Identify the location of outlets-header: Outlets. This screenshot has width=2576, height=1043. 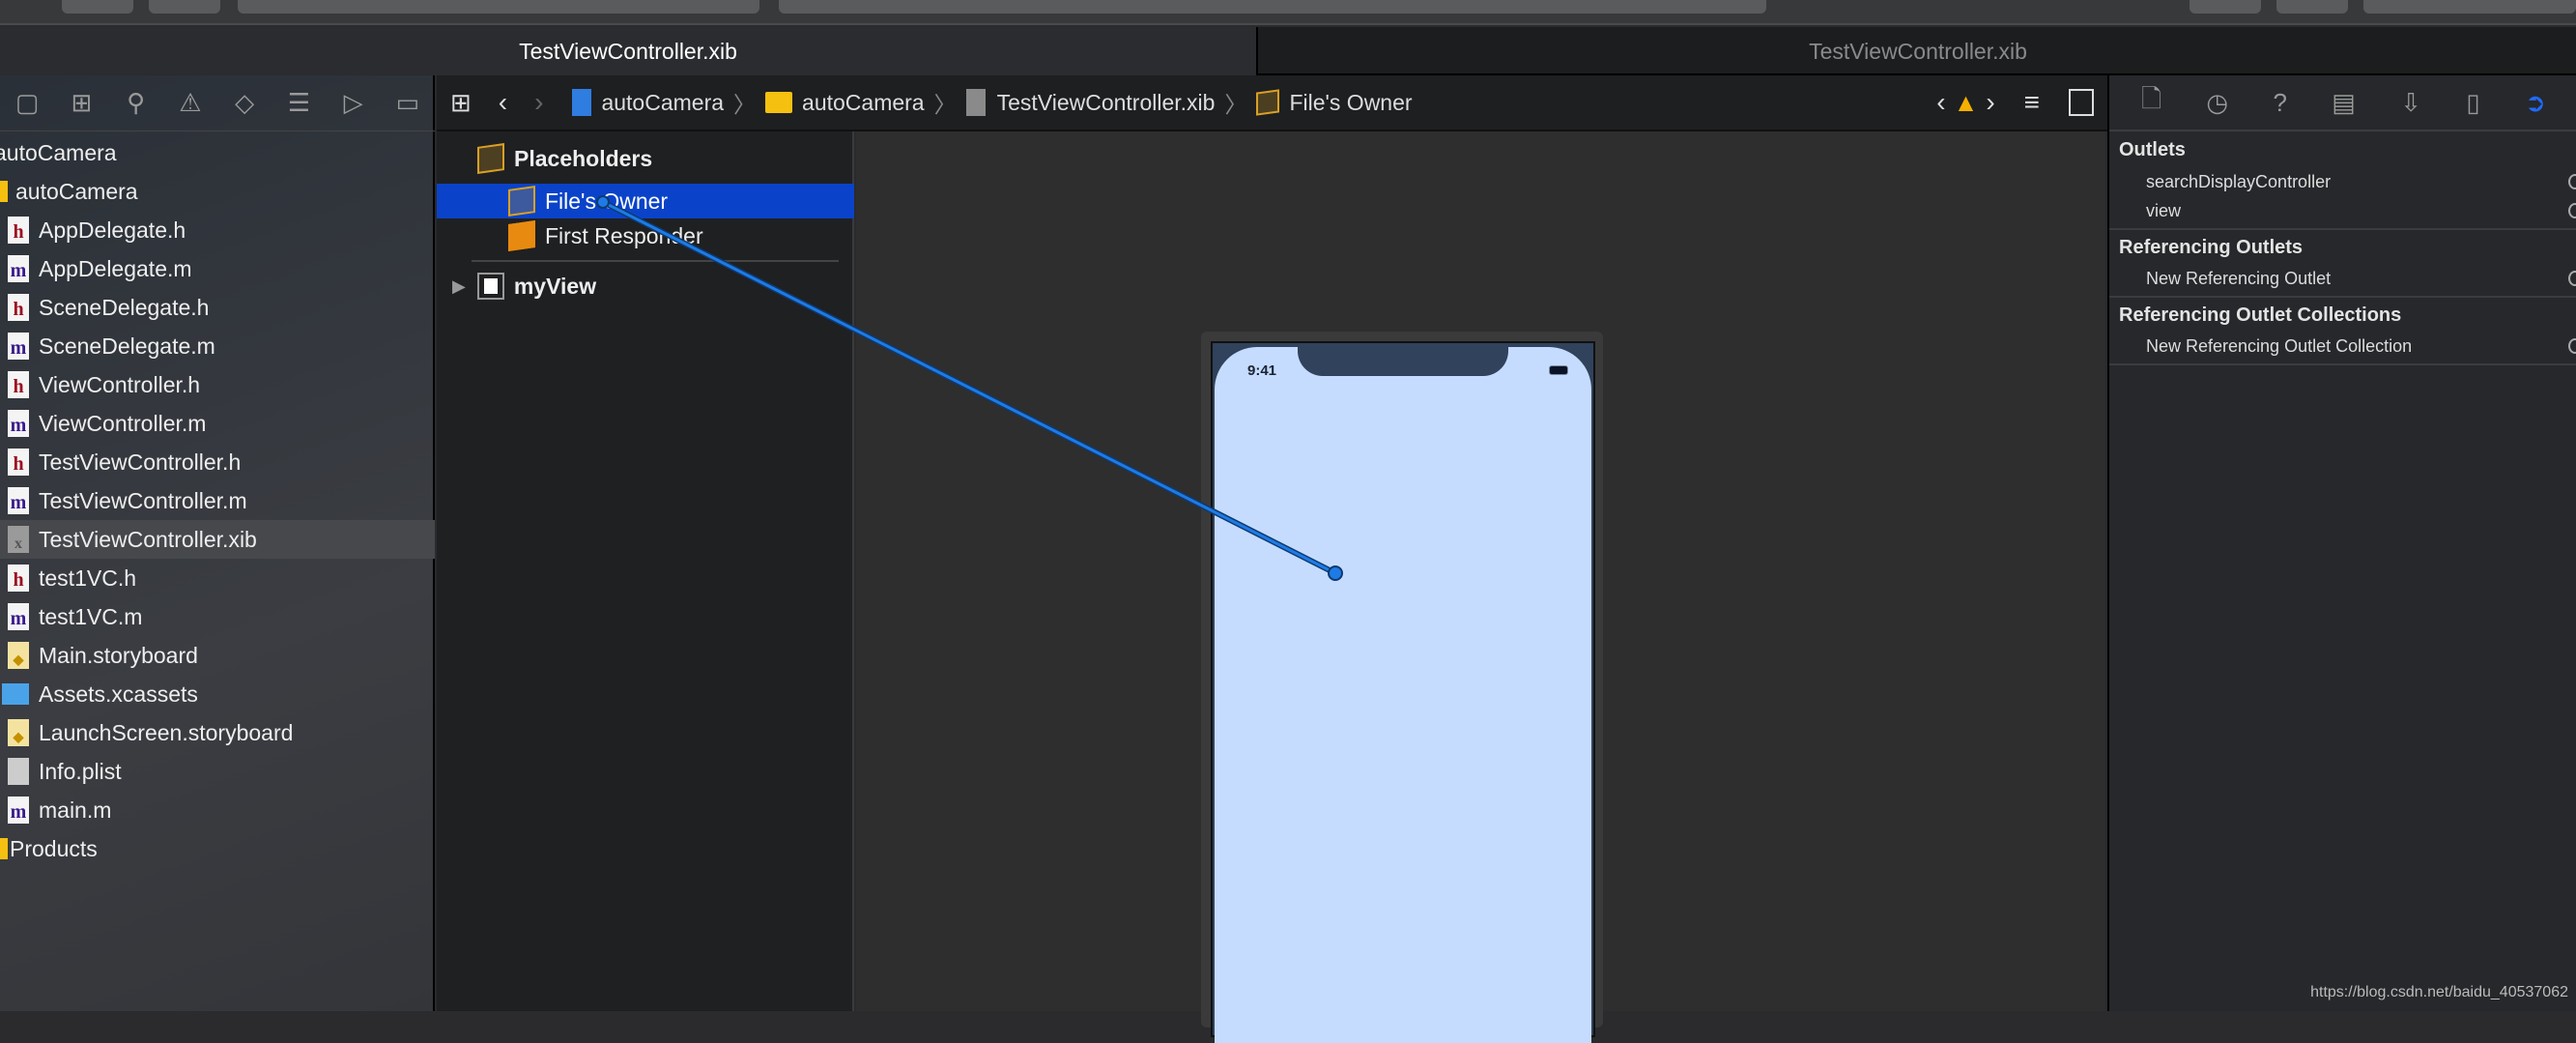
(2153, 150).